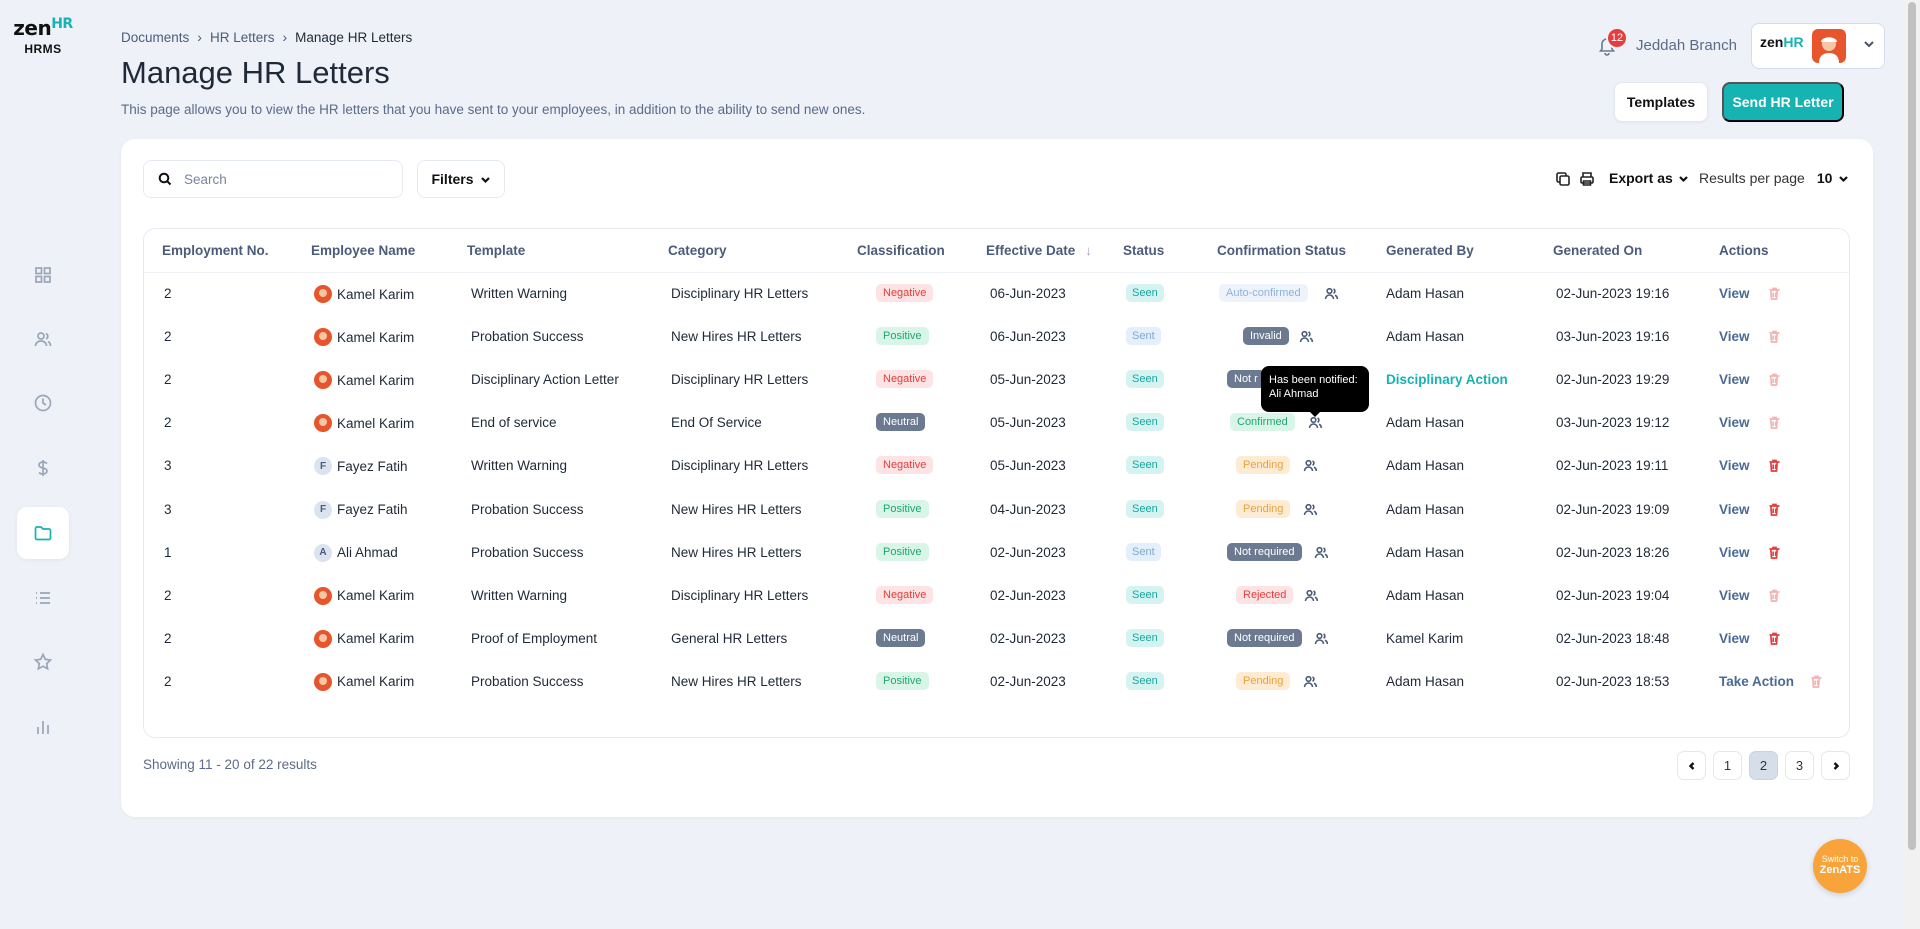 This screenshot has width=1920, height=929. Describe the element at coordinates (1430, 250) in the screenshot. I see `col-generated-by: Generated By` at that location.